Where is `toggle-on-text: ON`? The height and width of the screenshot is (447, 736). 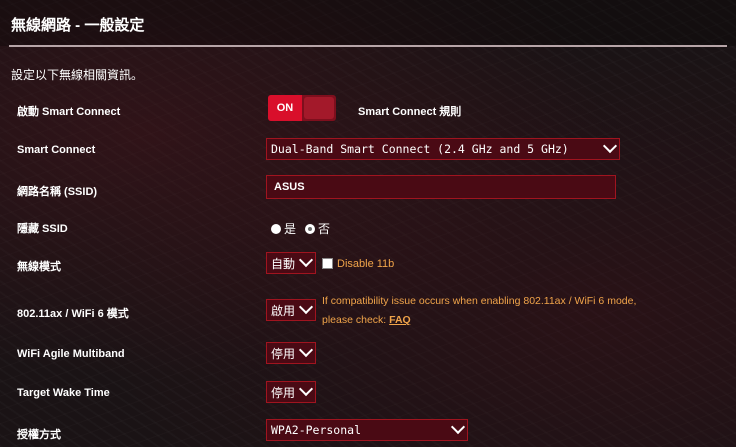 toggle-on-text: ON is located at coordinates (285, 108).